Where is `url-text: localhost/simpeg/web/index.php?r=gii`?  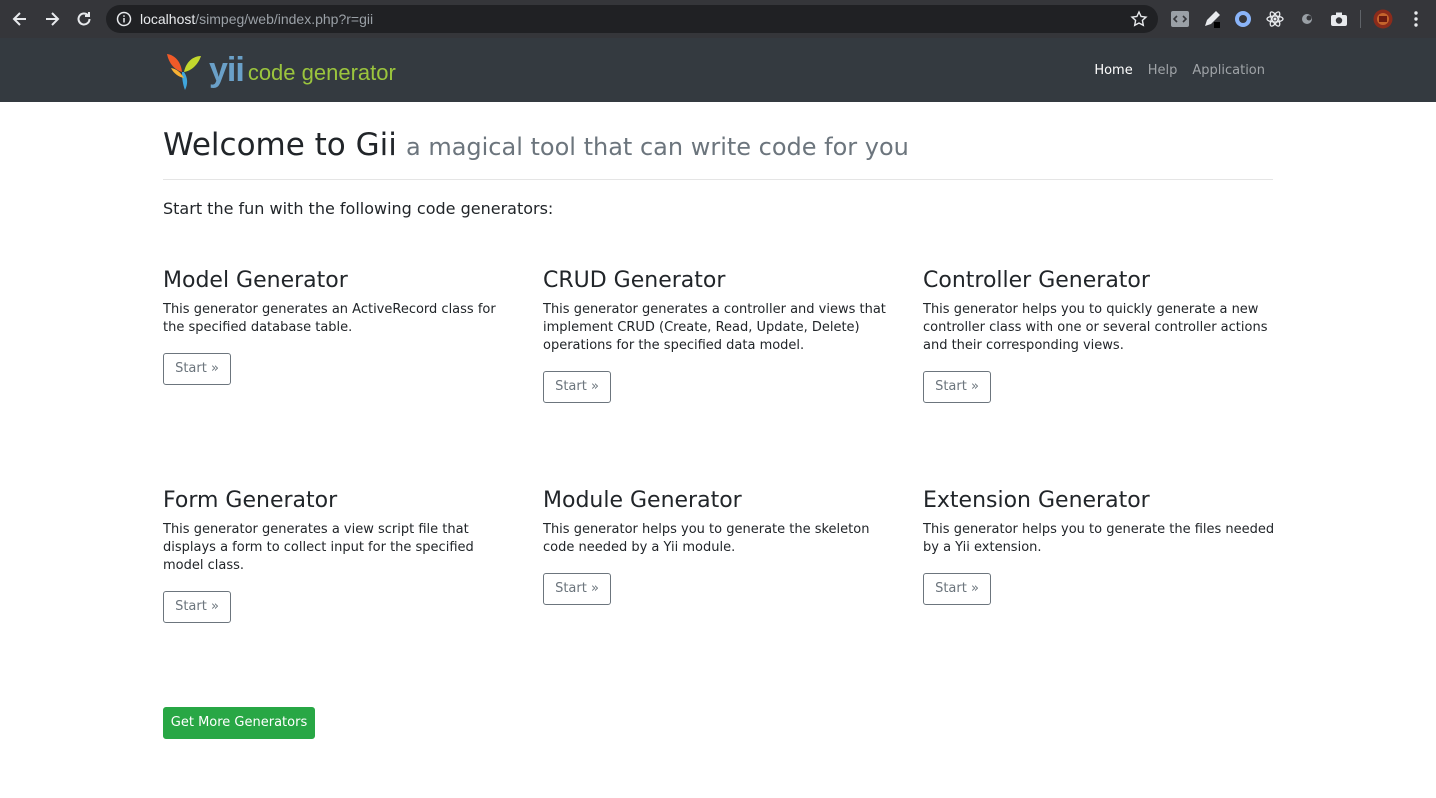
url-text: localhost/simpeg/web/index.php?r=gii is located at coordinates (256, 19).